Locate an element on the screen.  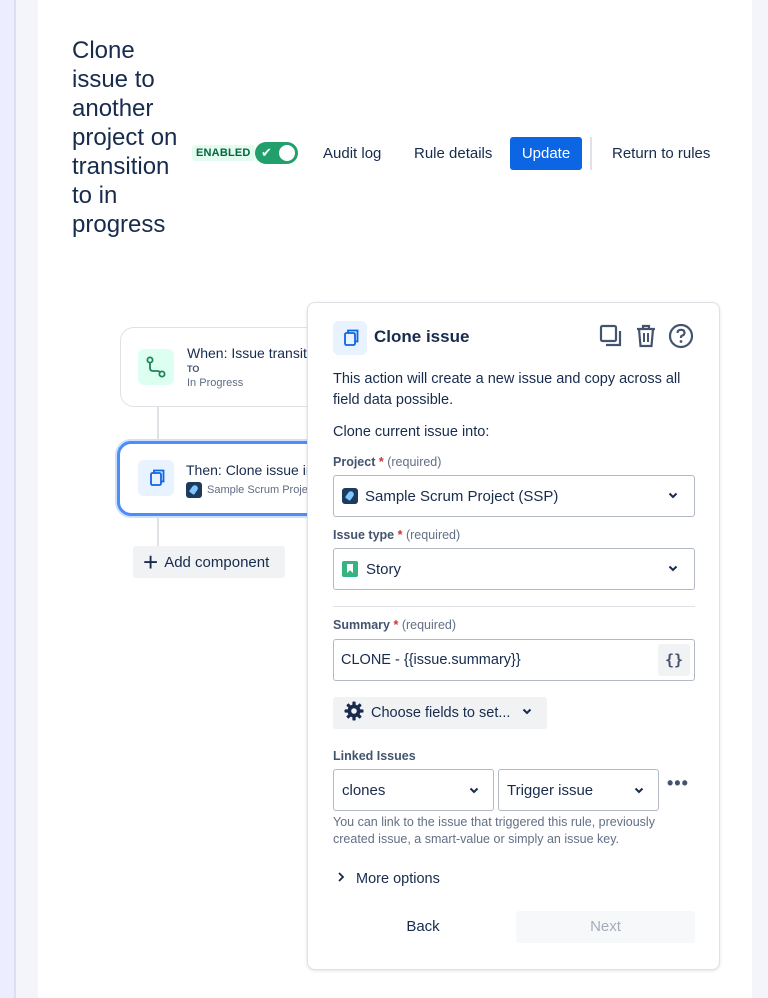
trigger-to-label: TO is located at coordinates (193, 369).